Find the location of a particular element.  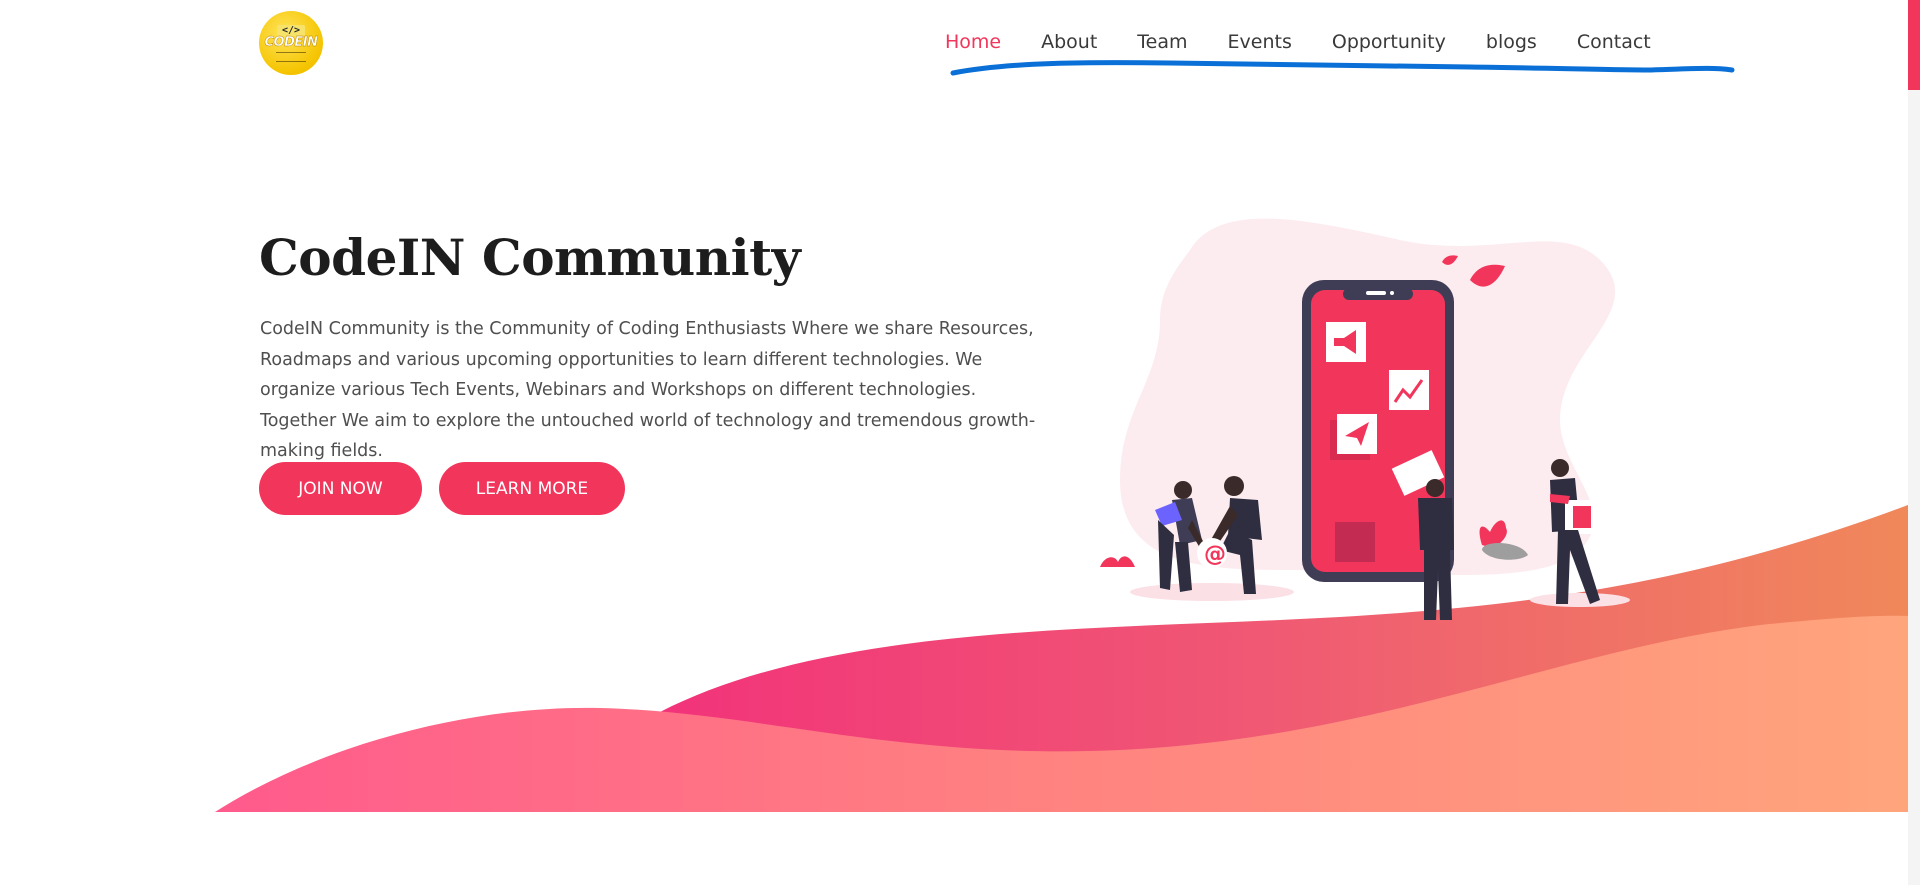

phone-speaker is located at coordinates (1376, 293).